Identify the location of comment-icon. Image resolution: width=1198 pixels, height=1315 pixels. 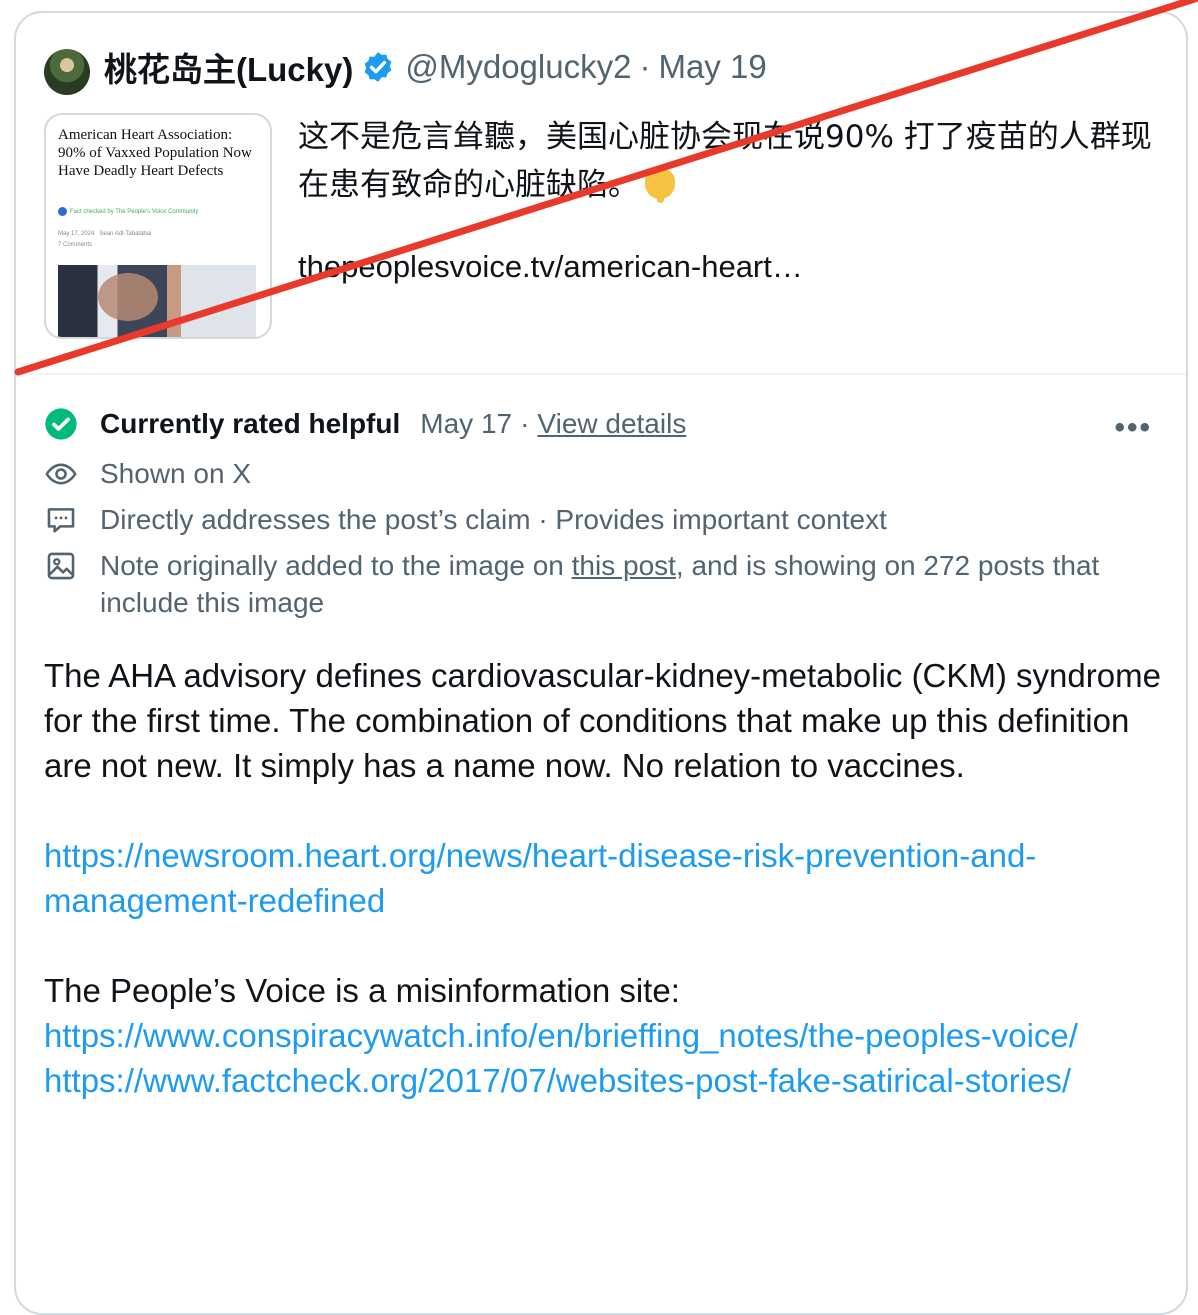
(61, 520).